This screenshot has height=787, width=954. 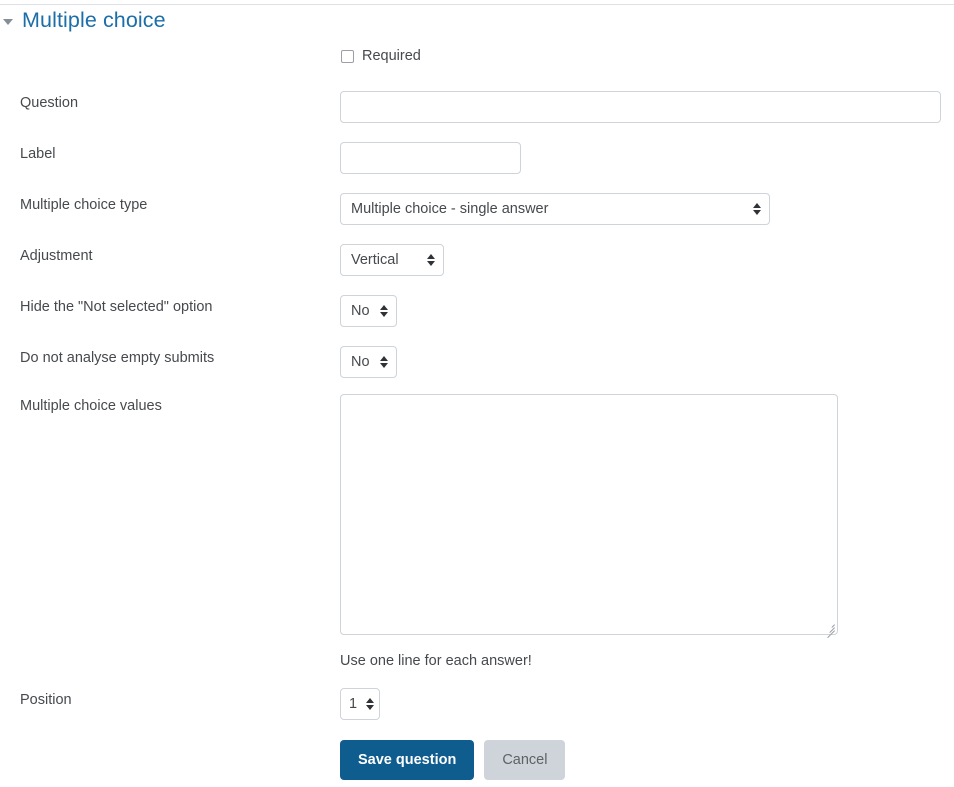 What do you see at coordinates (8, 22) in the screenshot?
I see `triangle-down-icon` at bounding box center [8, 22].